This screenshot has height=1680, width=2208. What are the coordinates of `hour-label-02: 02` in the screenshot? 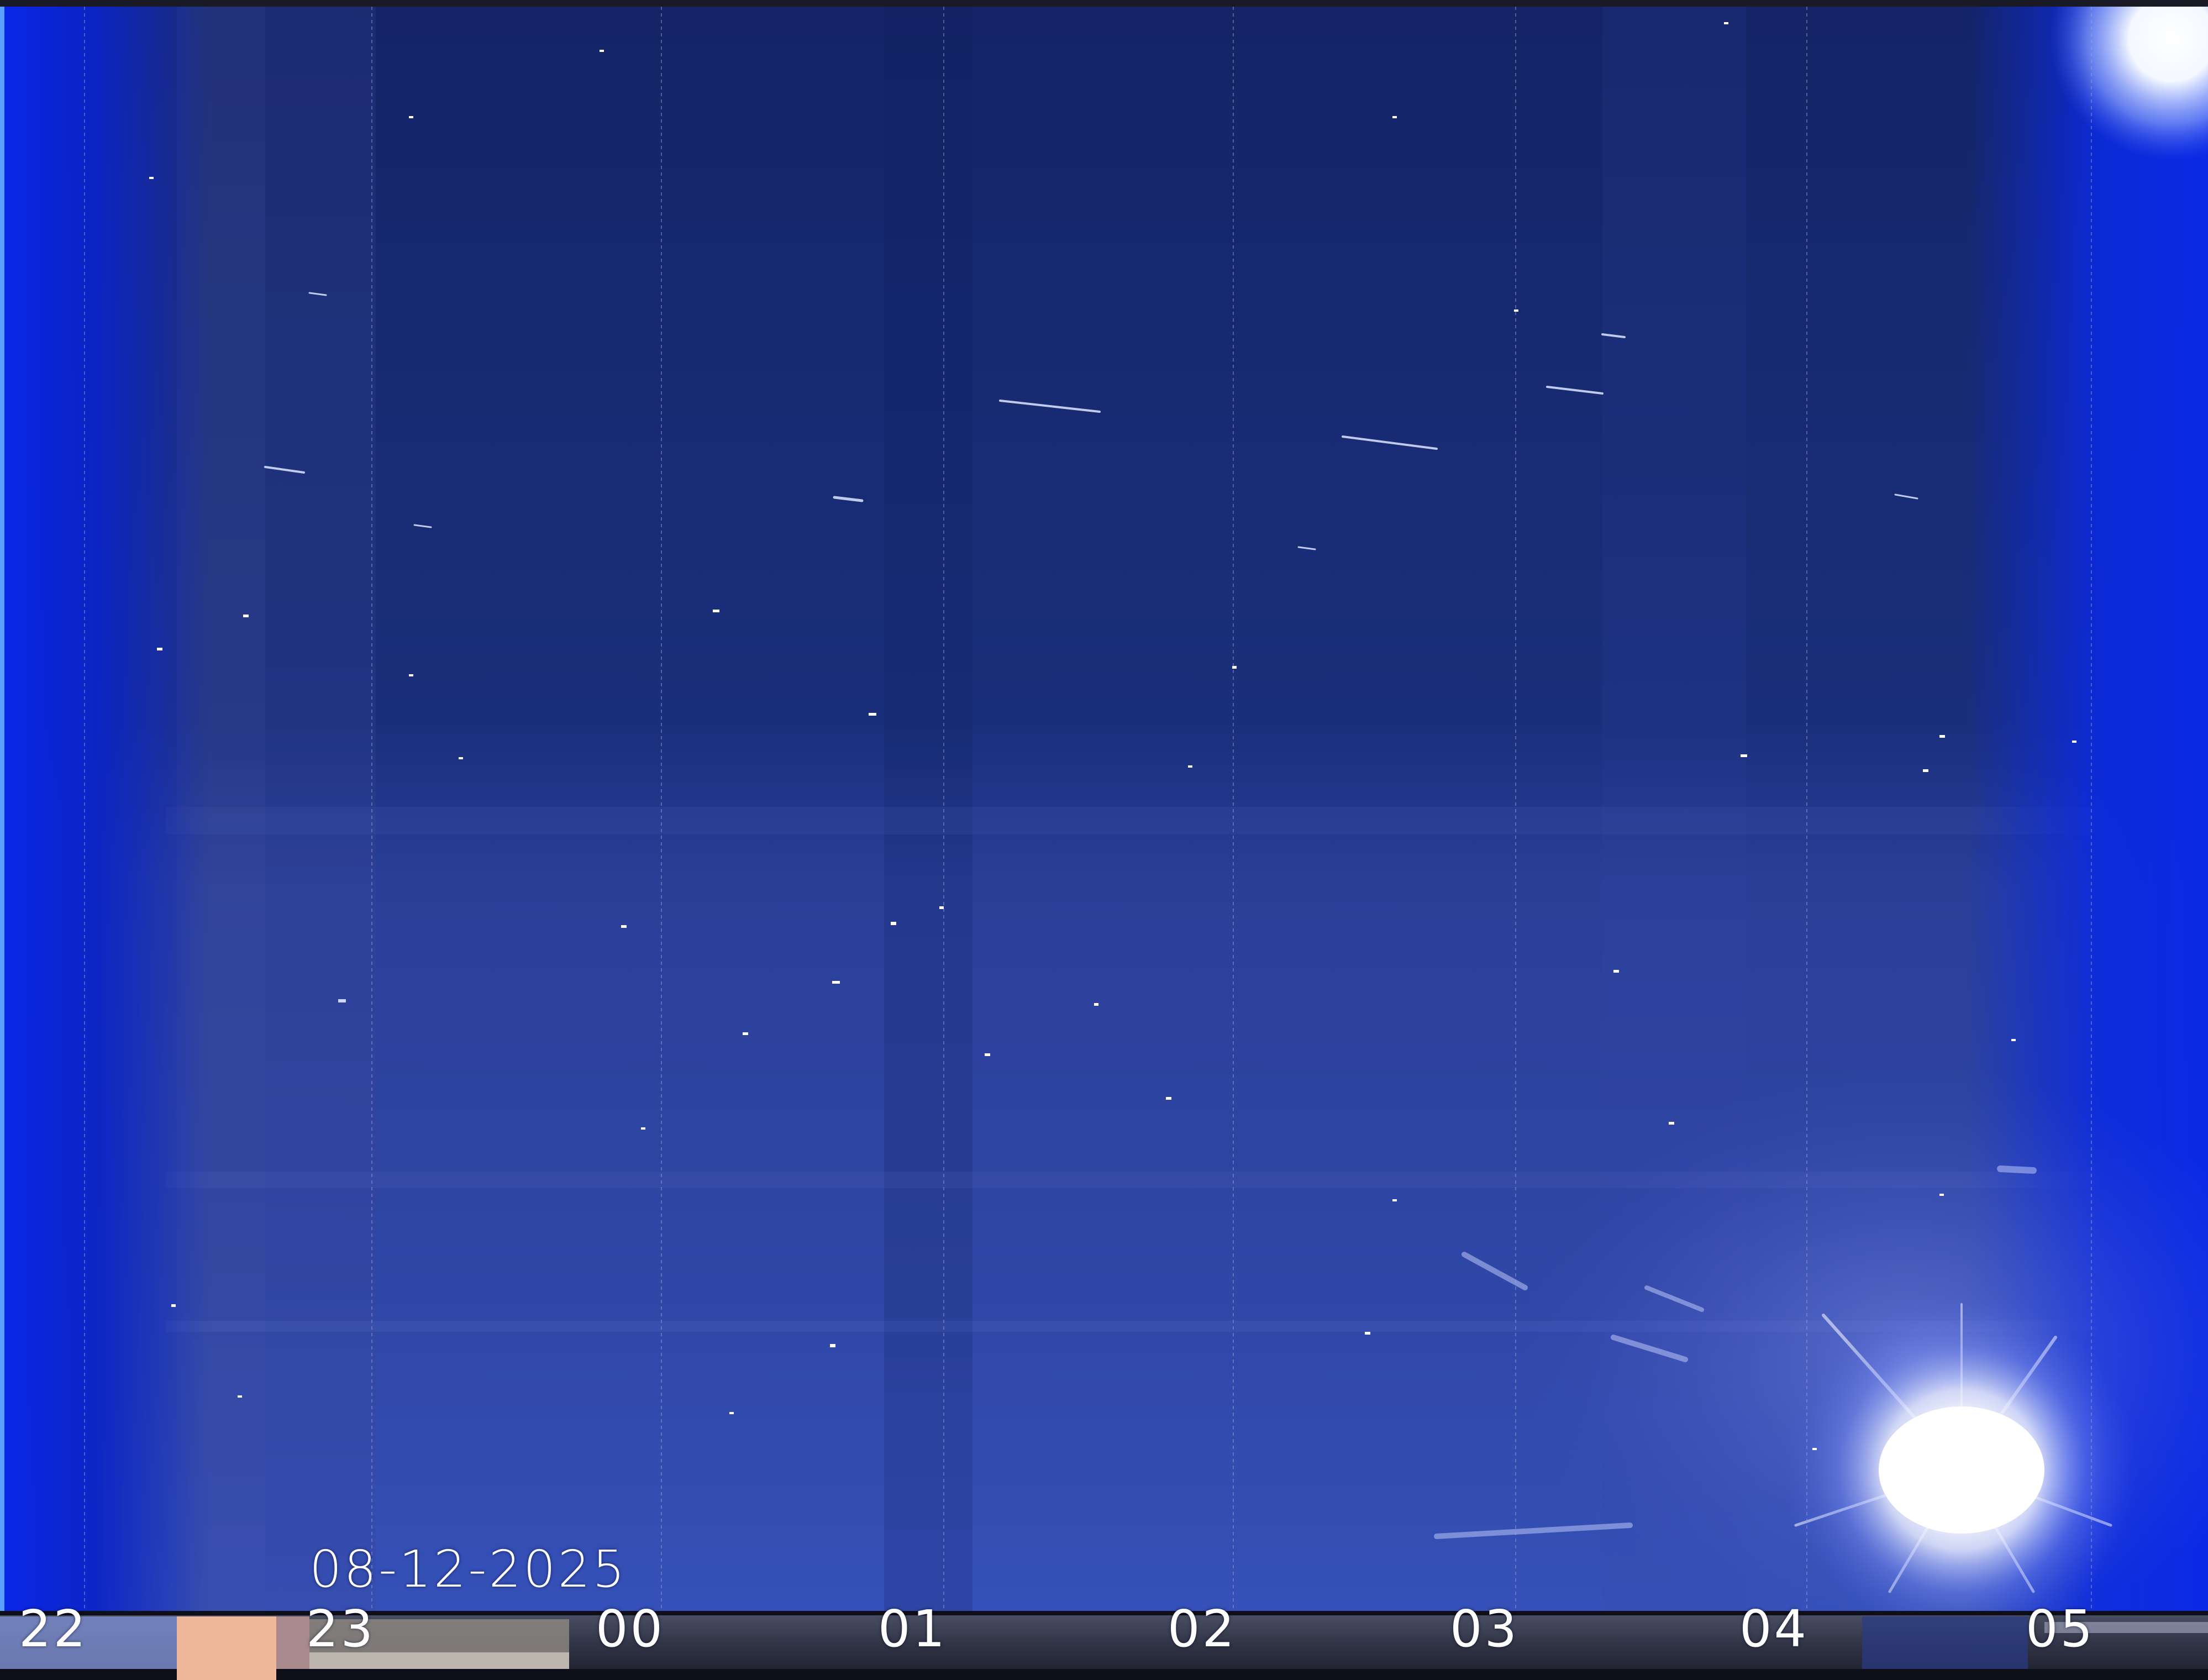 It's located at (1202, 1629).